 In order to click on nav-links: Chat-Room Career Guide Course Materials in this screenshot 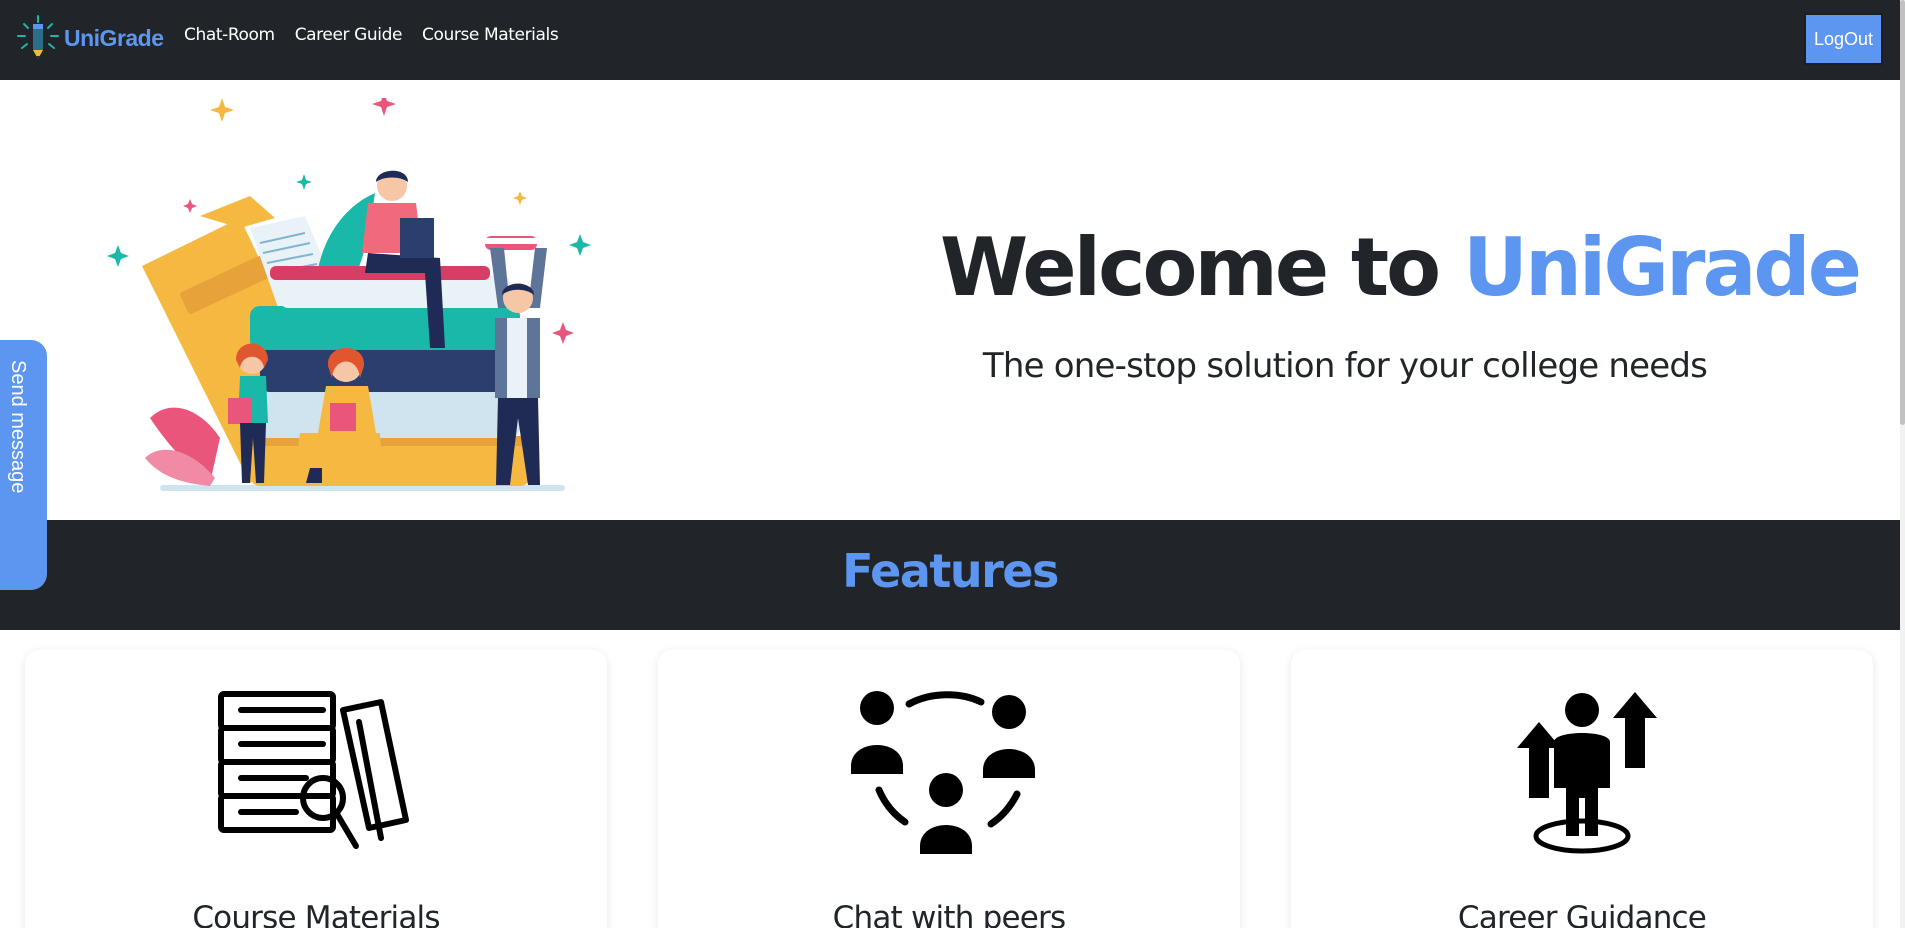, I will do `click(371, 35)`.